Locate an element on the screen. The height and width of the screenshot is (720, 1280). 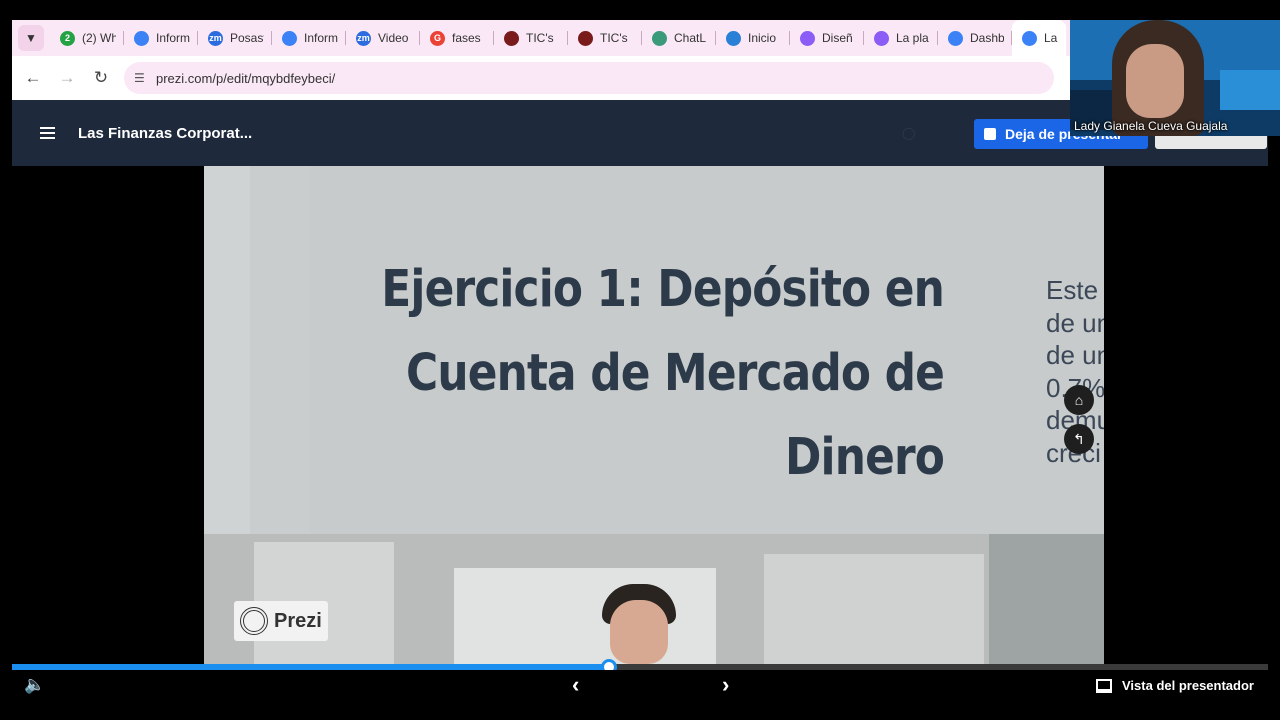
browser-tab: Inicio is located at coordinates (753, 38).